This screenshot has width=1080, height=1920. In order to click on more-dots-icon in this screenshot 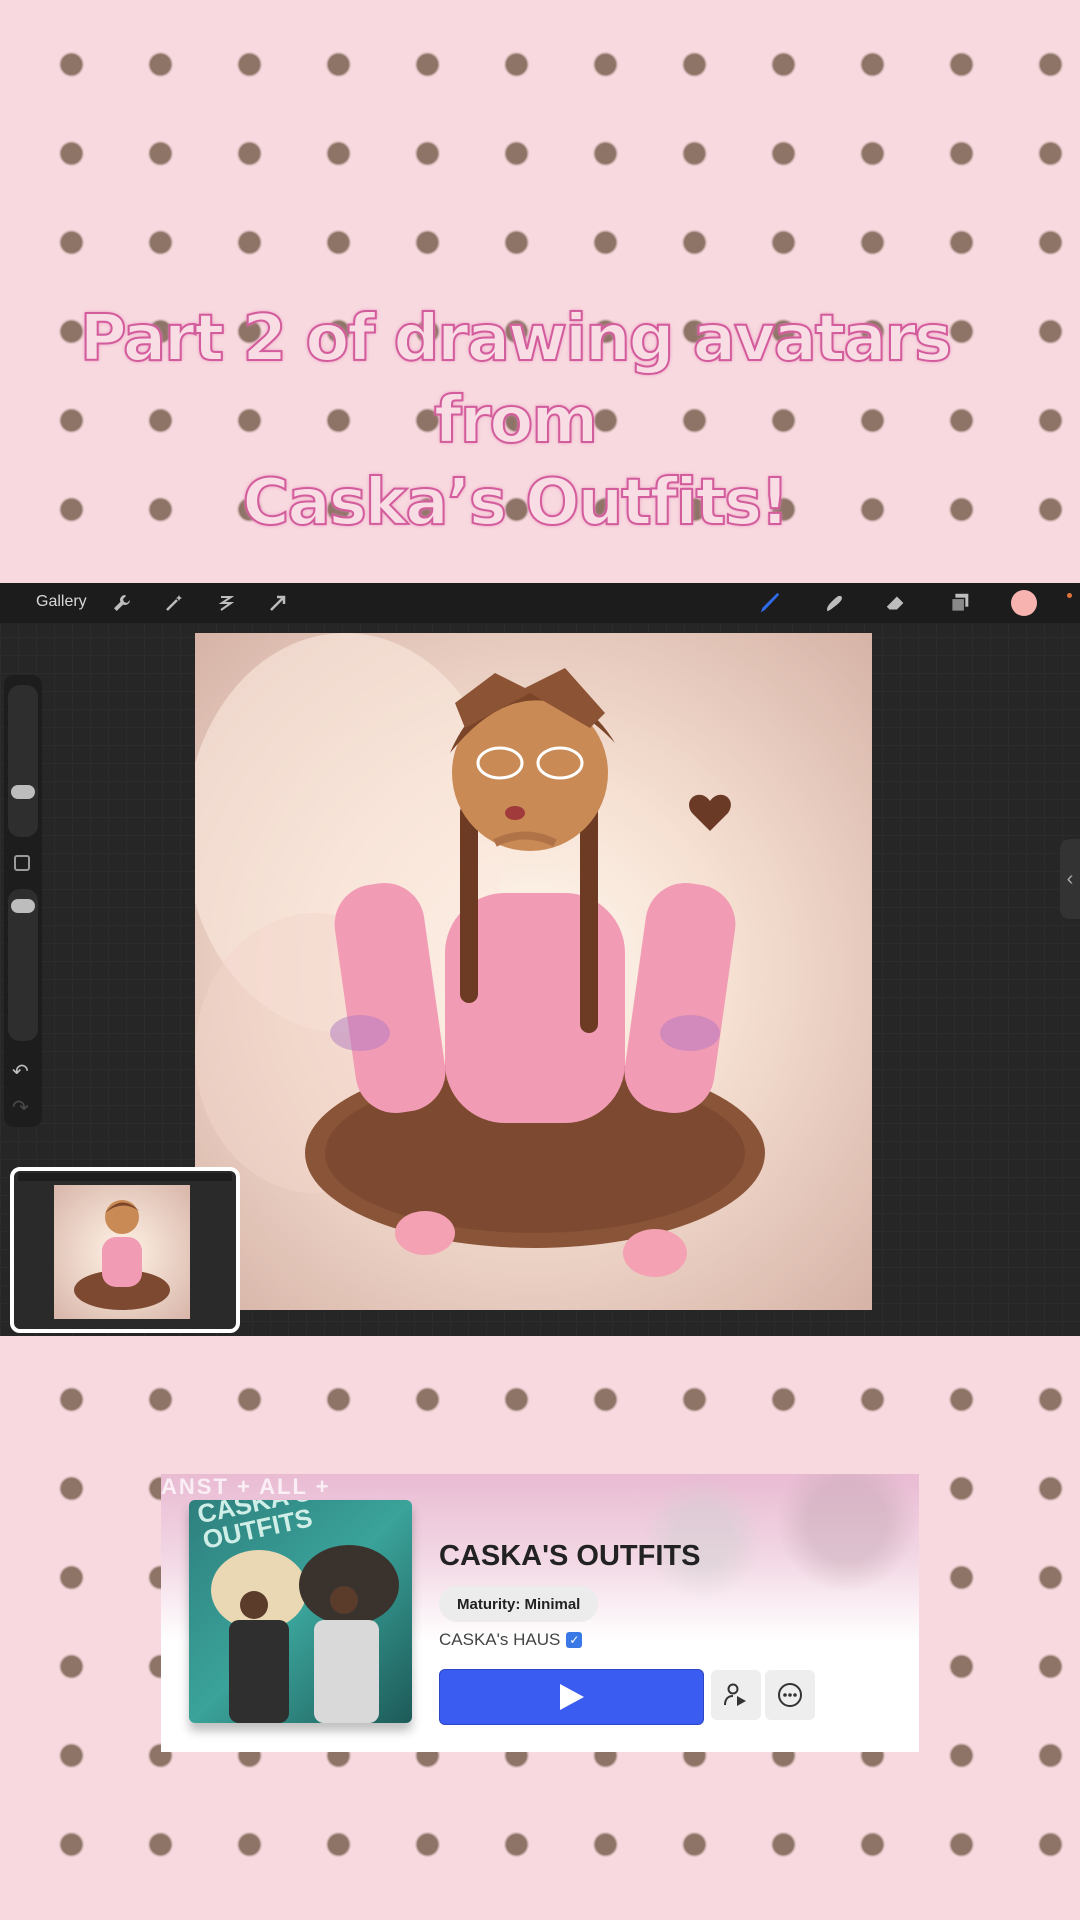, I will do `click(790, 1695)`.